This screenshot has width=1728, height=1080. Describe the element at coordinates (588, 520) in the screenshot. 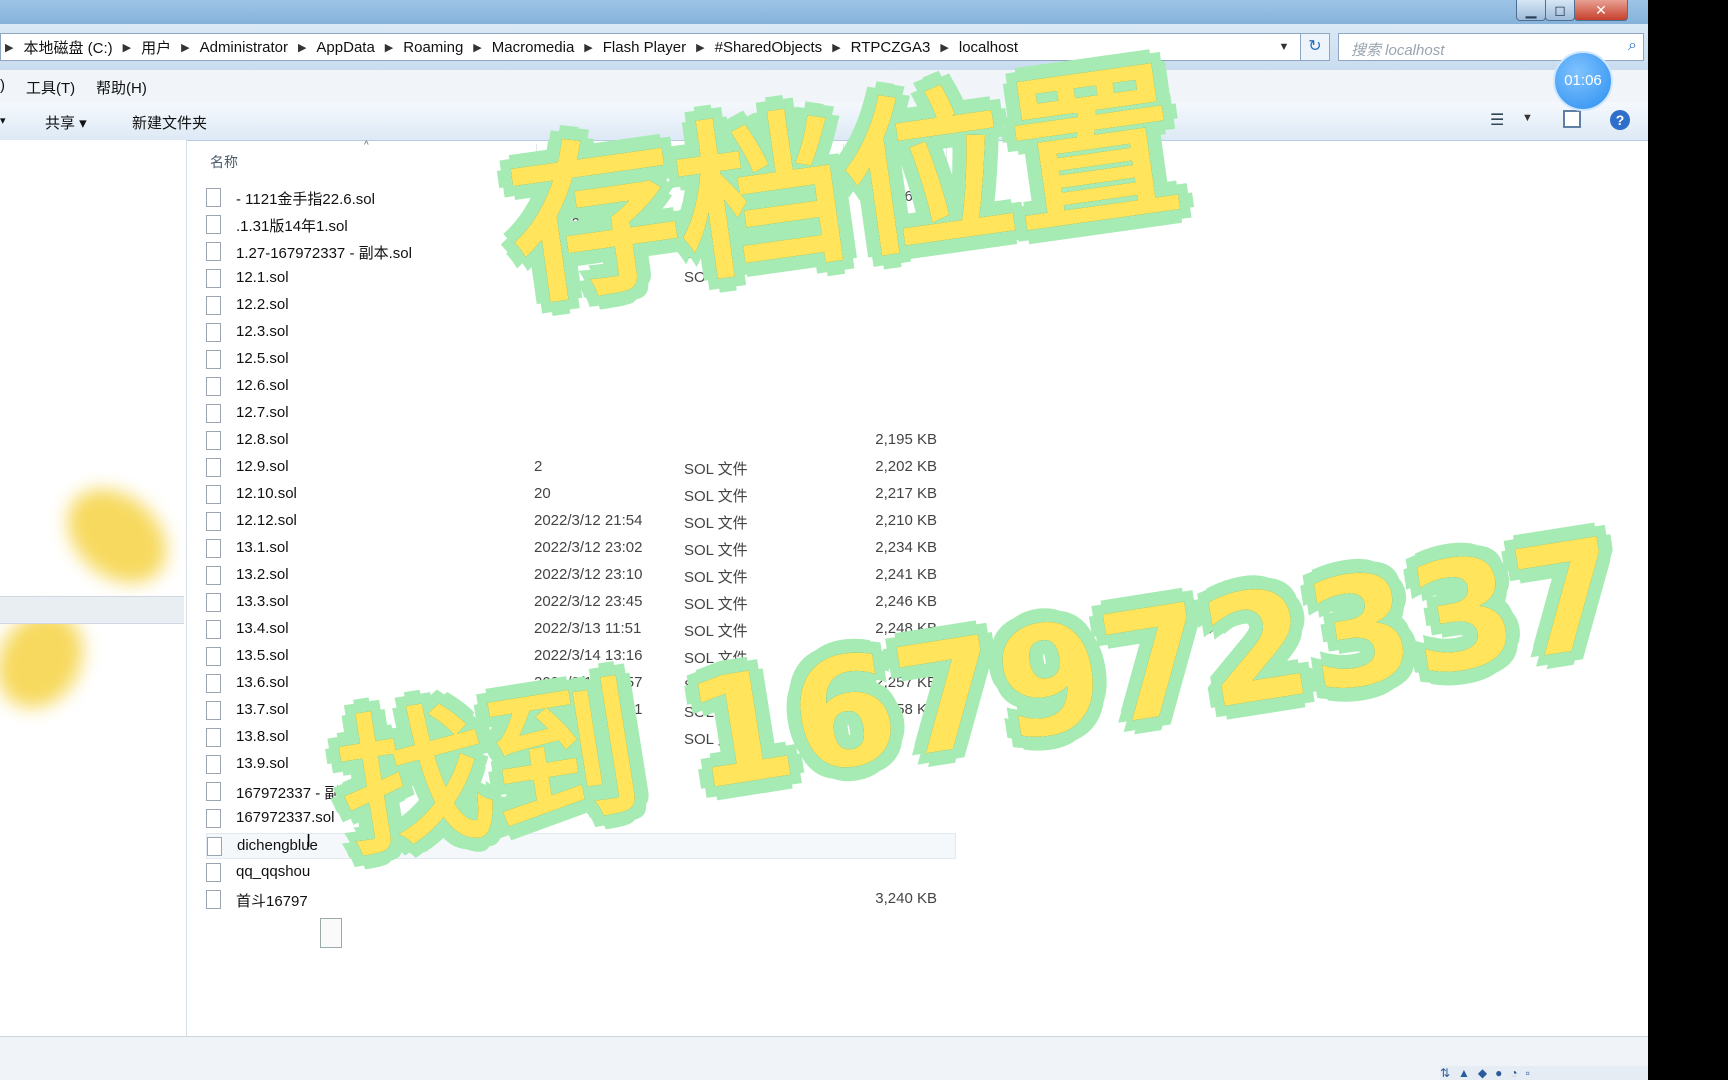

I see `file-date: 2022/3/12 21:54` at that location.